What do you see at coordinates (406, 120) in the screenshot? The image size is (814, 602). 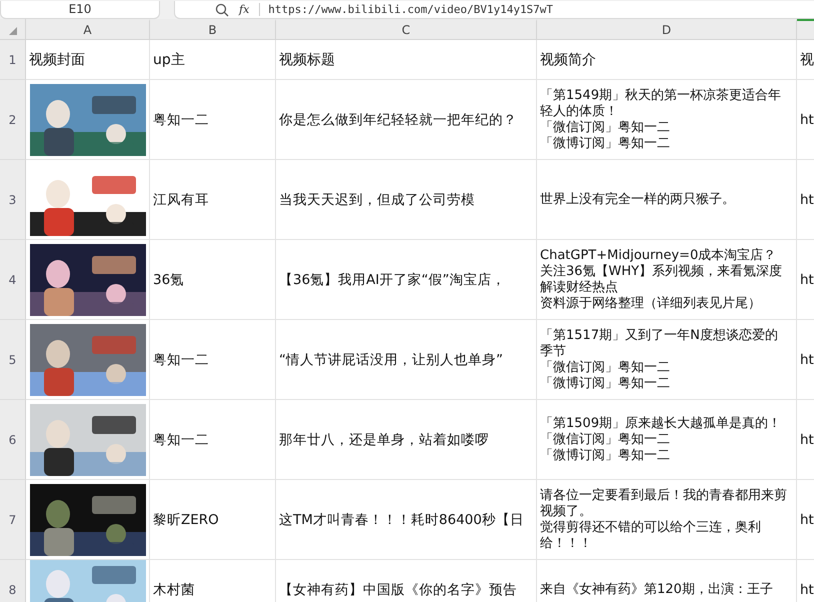 I see `table-cell: 你是怎么做到年纪轻轻就一把年纪的？` at bounding box center [406, 120].